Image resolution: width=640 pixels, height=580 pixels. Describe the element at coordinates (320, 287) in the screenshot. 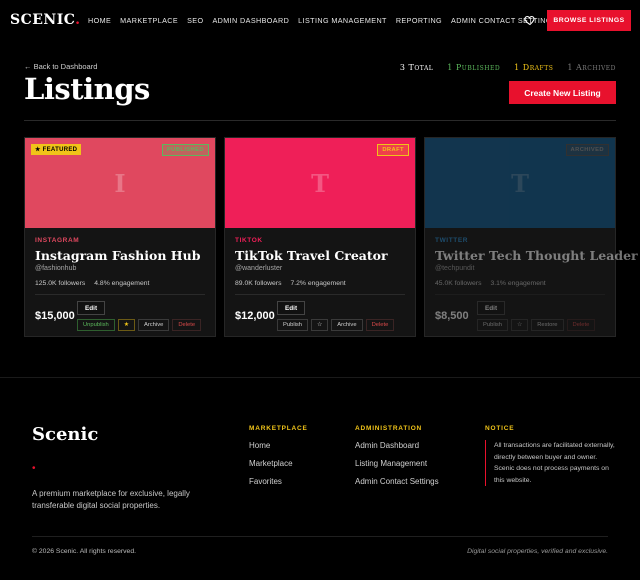

I see `card-metrics: 89.0K followers 7.2% engagement` at that location.